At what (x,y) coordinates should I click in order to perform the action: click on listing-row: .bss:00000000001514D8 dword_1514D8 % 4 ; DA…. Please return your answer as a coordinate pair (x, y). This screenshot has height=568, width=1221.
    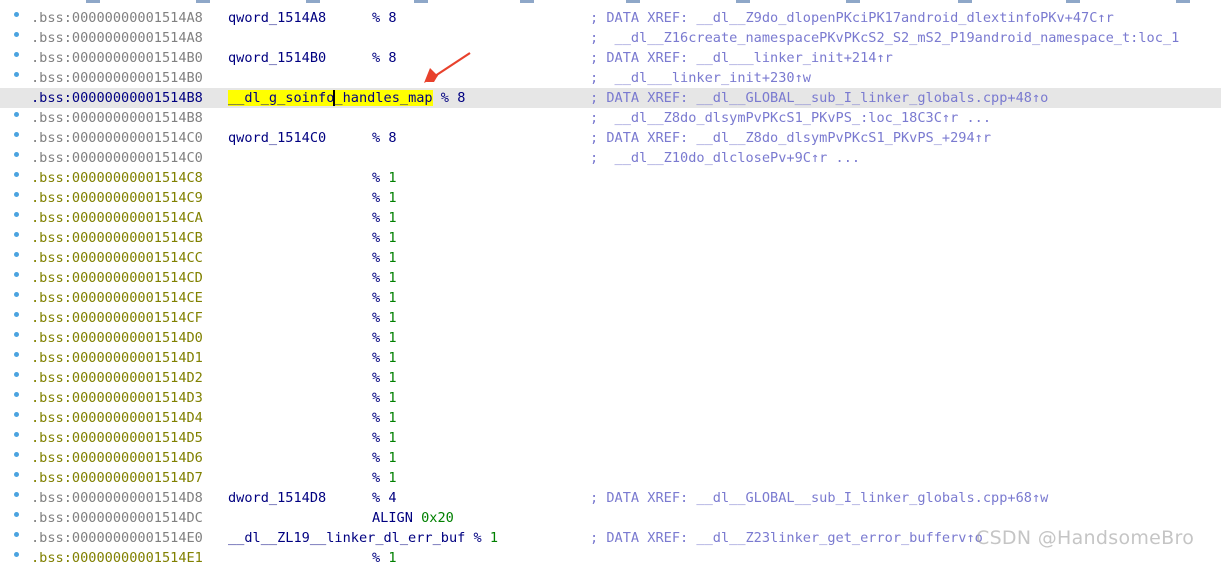
    Looking at the image, I should click on (610, 498).